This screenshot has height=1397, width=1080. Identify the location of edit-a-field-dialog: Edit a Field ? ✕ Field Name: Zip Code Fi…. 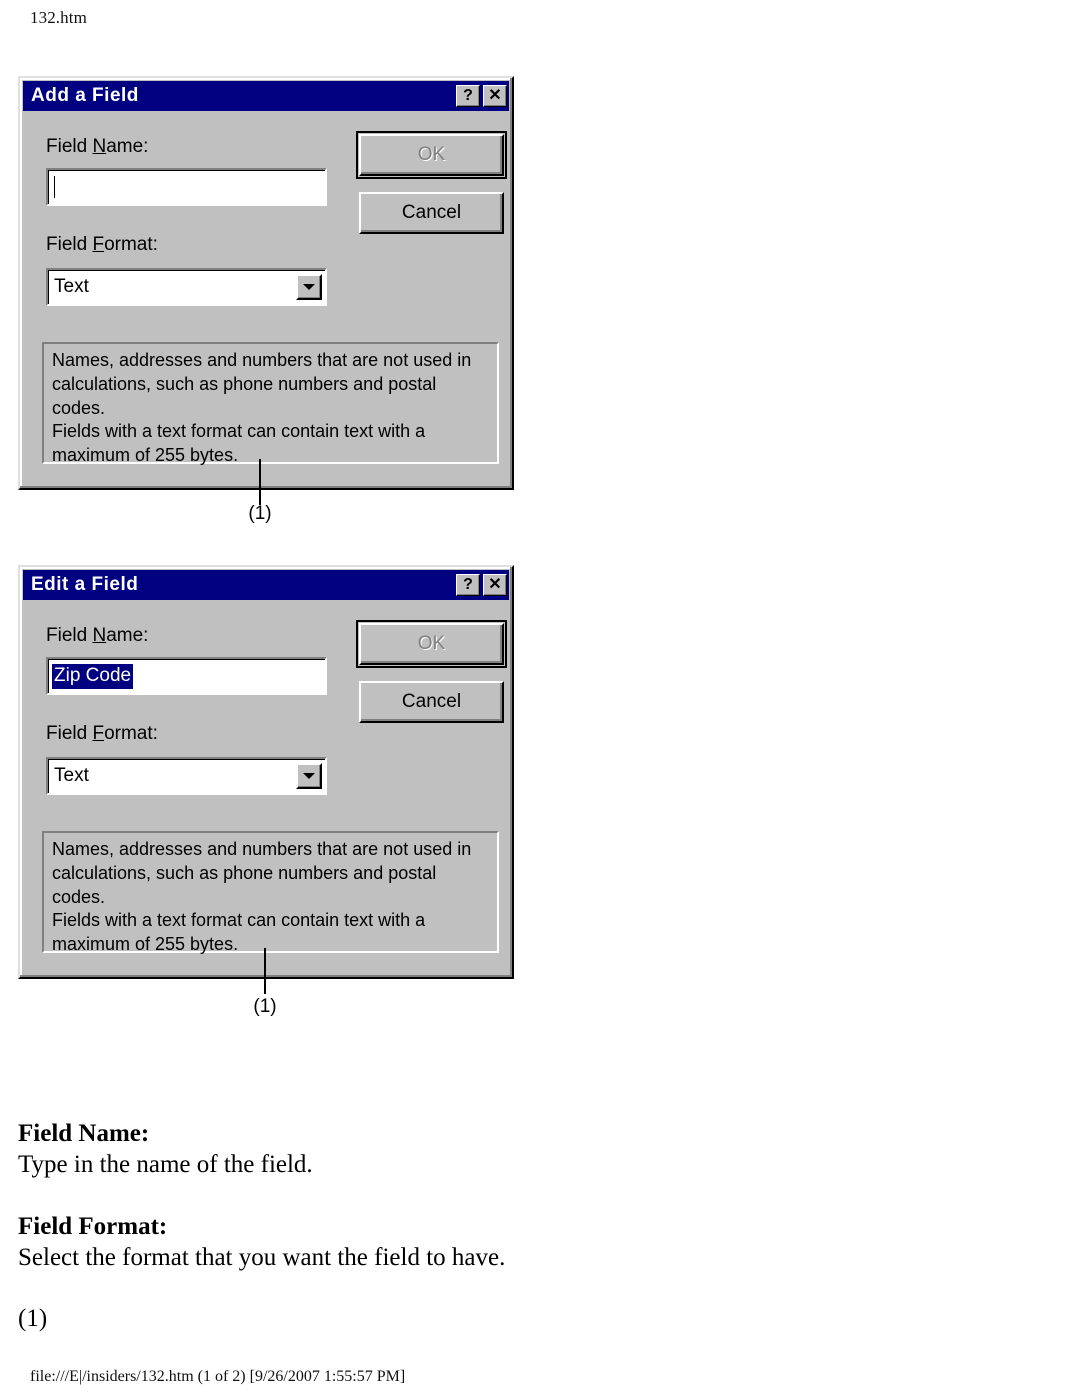
(266, 772).